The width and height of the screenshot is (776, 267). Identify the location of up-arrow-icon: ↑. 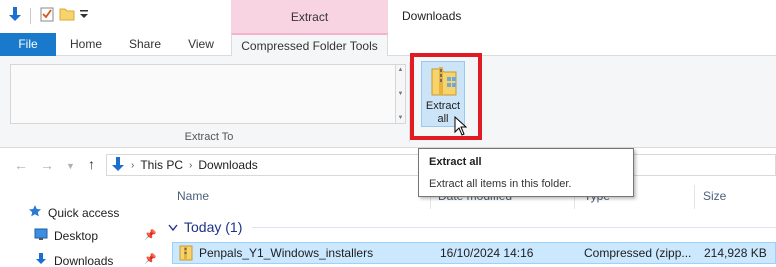
(91, 164).